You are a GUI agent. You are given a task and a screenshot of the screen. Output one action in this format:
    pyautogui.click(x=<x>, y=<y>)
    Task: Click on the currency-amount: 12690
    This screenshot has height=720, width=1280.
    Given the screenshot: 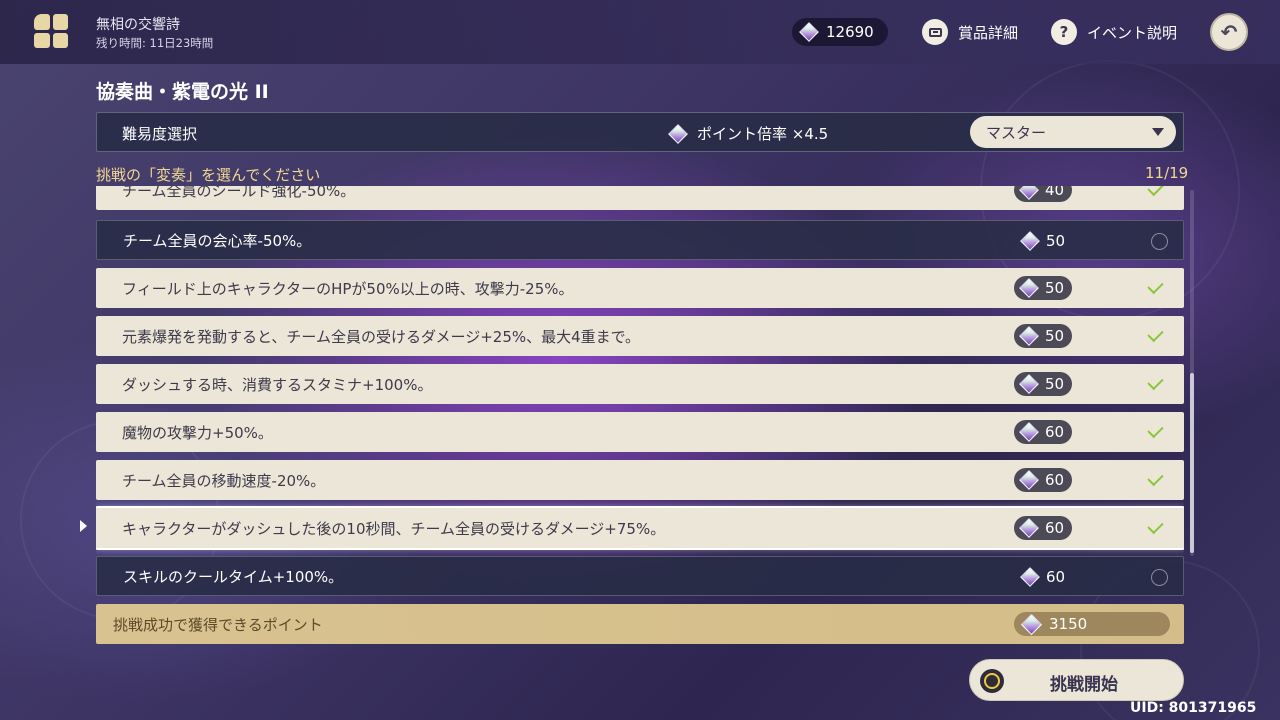 What is the action you would take?
    pyautogui.click(x=850, y=32)
    